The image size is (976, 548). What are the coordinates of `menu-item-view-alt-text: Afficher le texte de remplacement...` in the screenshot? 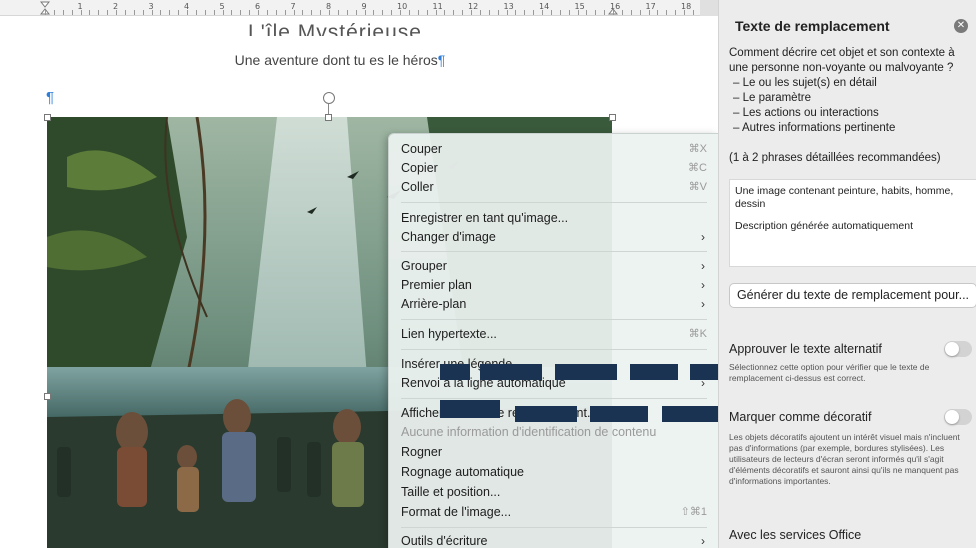 It's located at (554, 413).